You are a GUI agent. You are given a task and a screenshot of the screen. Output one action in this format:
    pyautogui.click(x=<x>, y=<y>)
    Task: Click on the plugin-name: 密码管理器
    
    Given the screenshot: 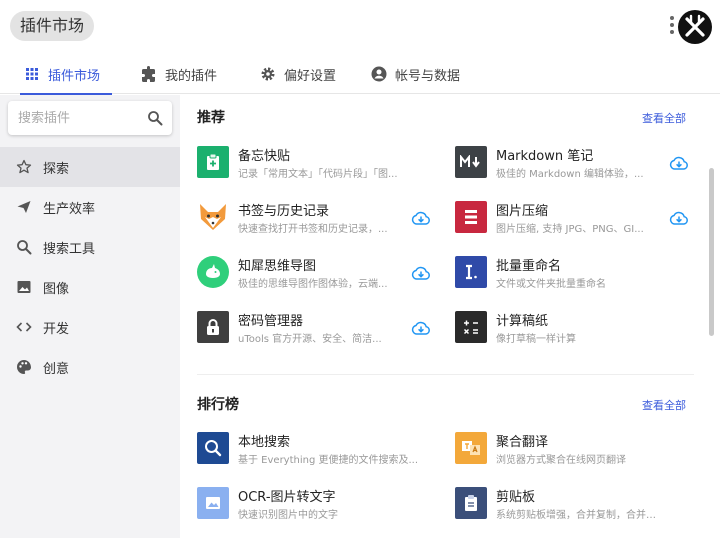 What is the action you would take?
    pyautogui.click(x=271, y=321)
    